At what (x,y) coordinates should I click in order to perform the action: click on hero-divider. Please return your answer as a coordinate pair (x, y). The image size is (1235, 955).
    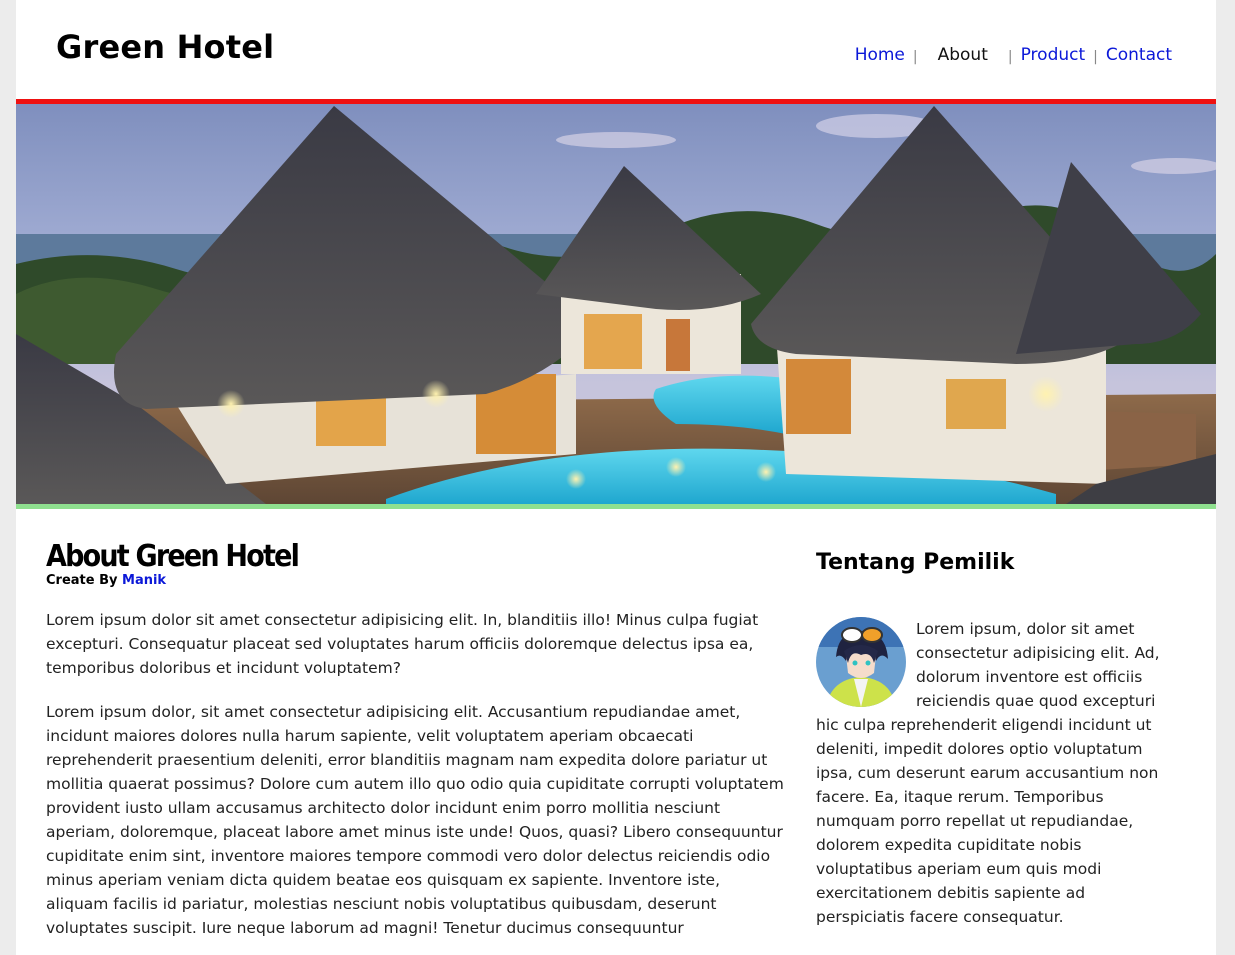
    Looking at the image, I should click on (616, 506).